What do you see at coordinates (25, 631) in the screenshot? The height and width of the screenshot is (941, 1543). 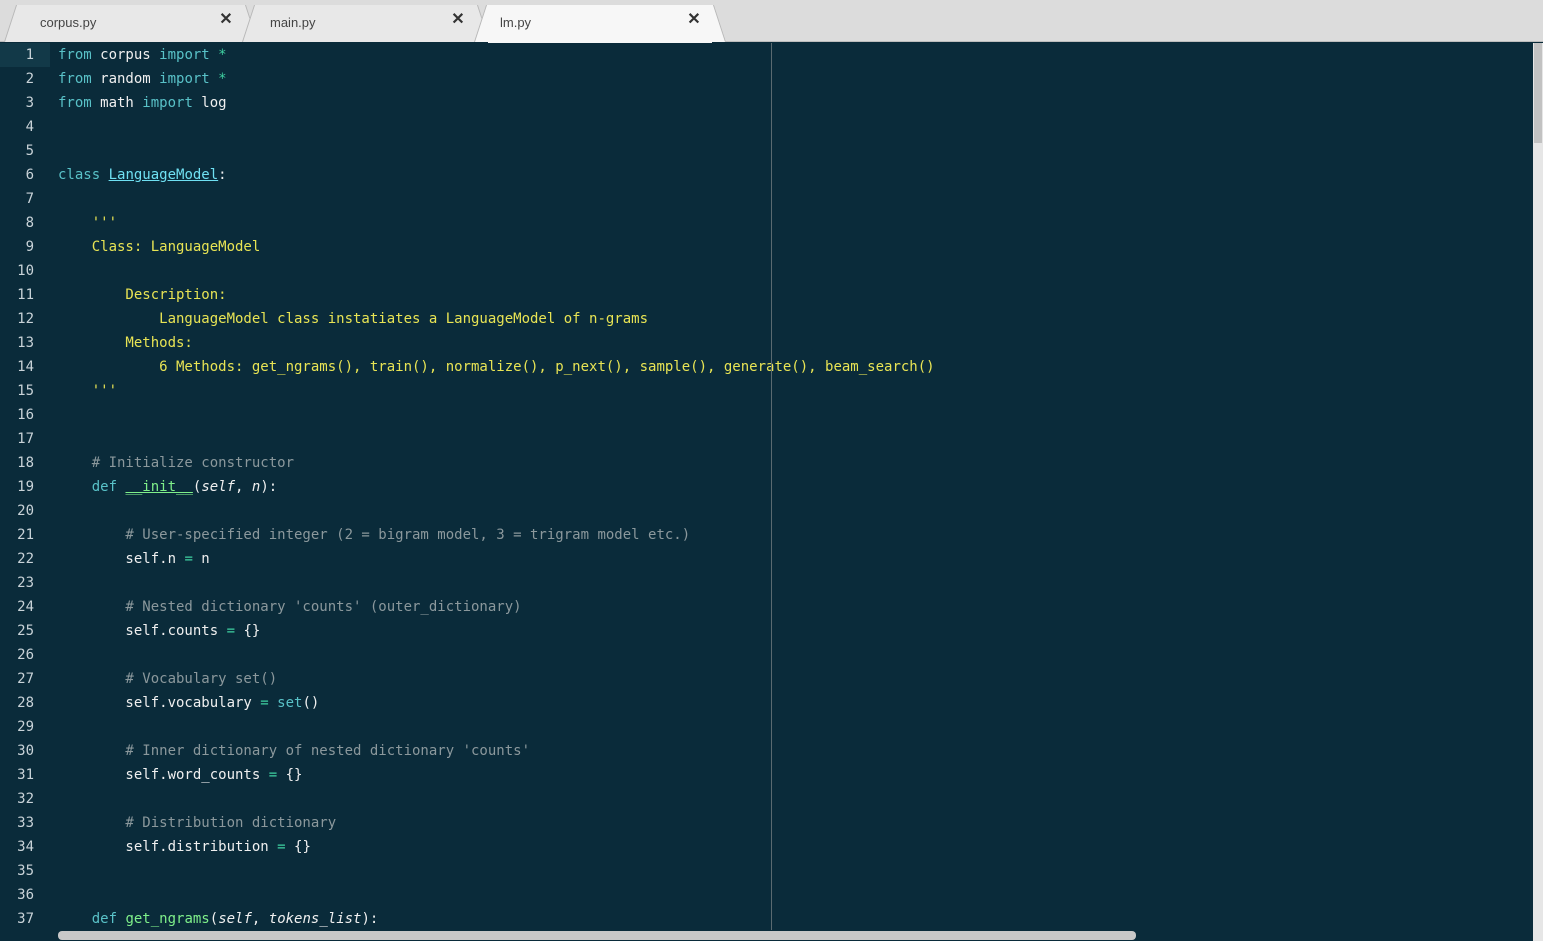 I see `line-number: 25` at bounding box center [25, 631].